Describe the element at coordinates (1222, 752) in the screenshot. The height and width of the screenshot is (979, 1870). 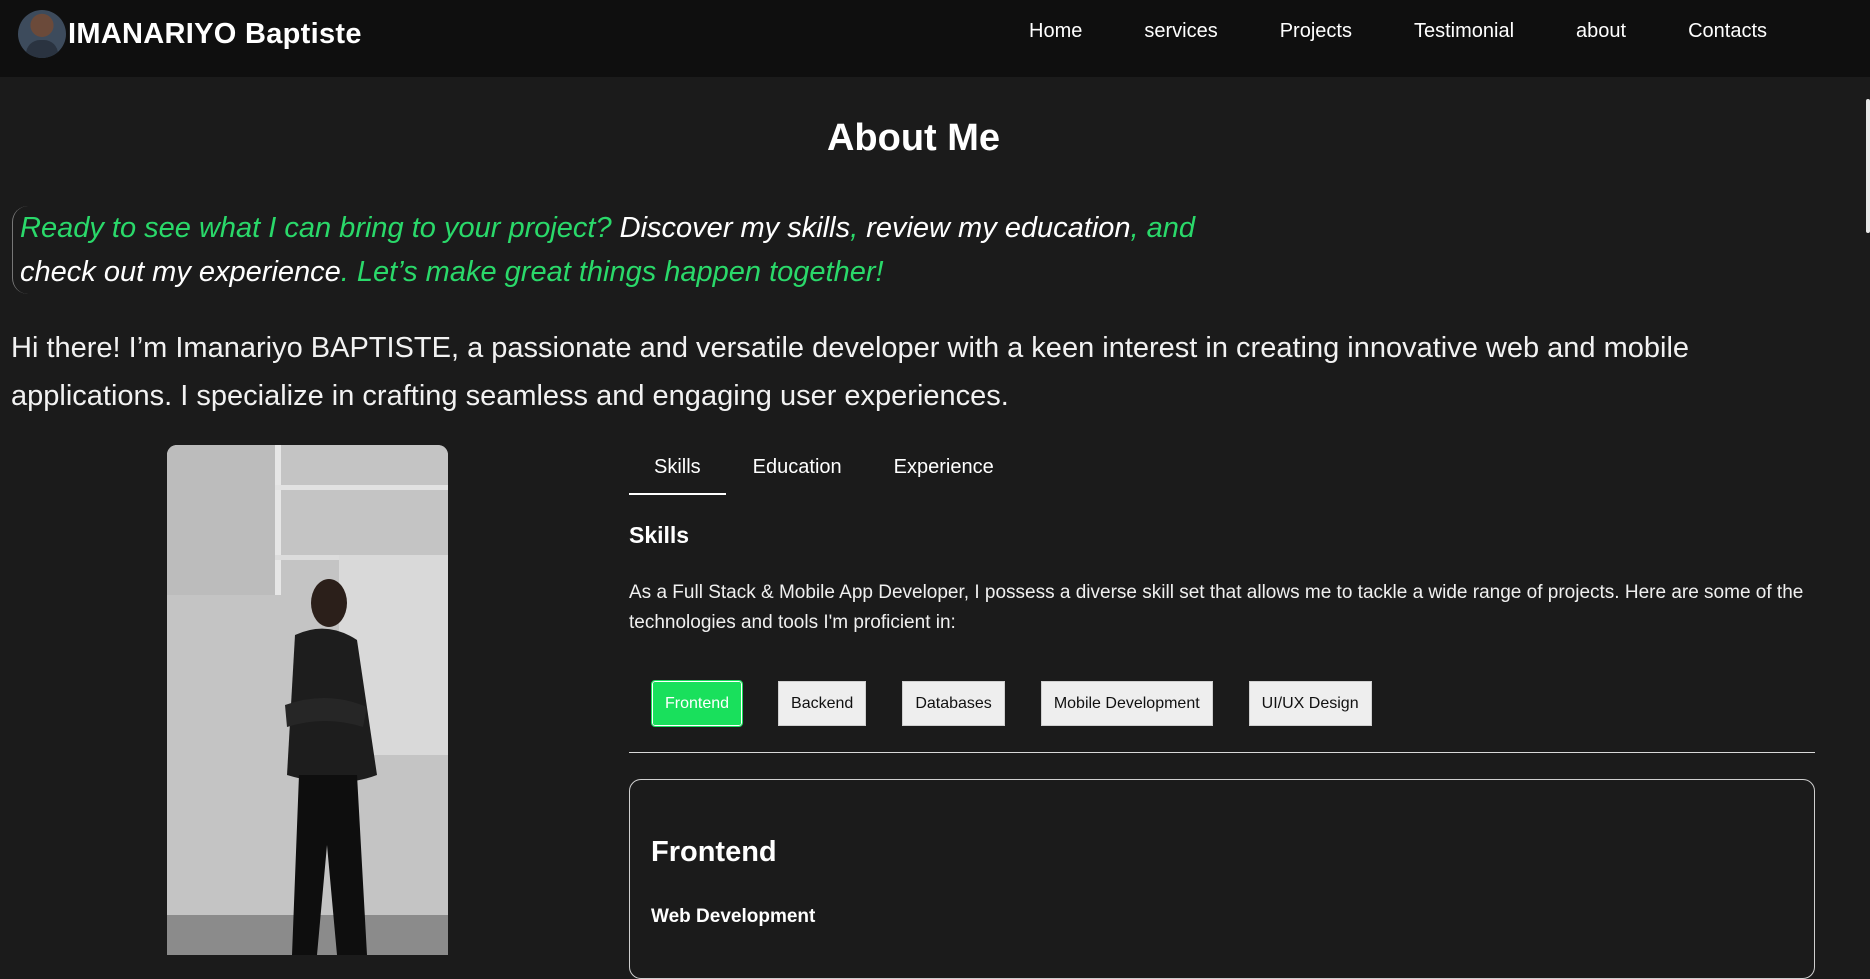
I see `divider` at that location.